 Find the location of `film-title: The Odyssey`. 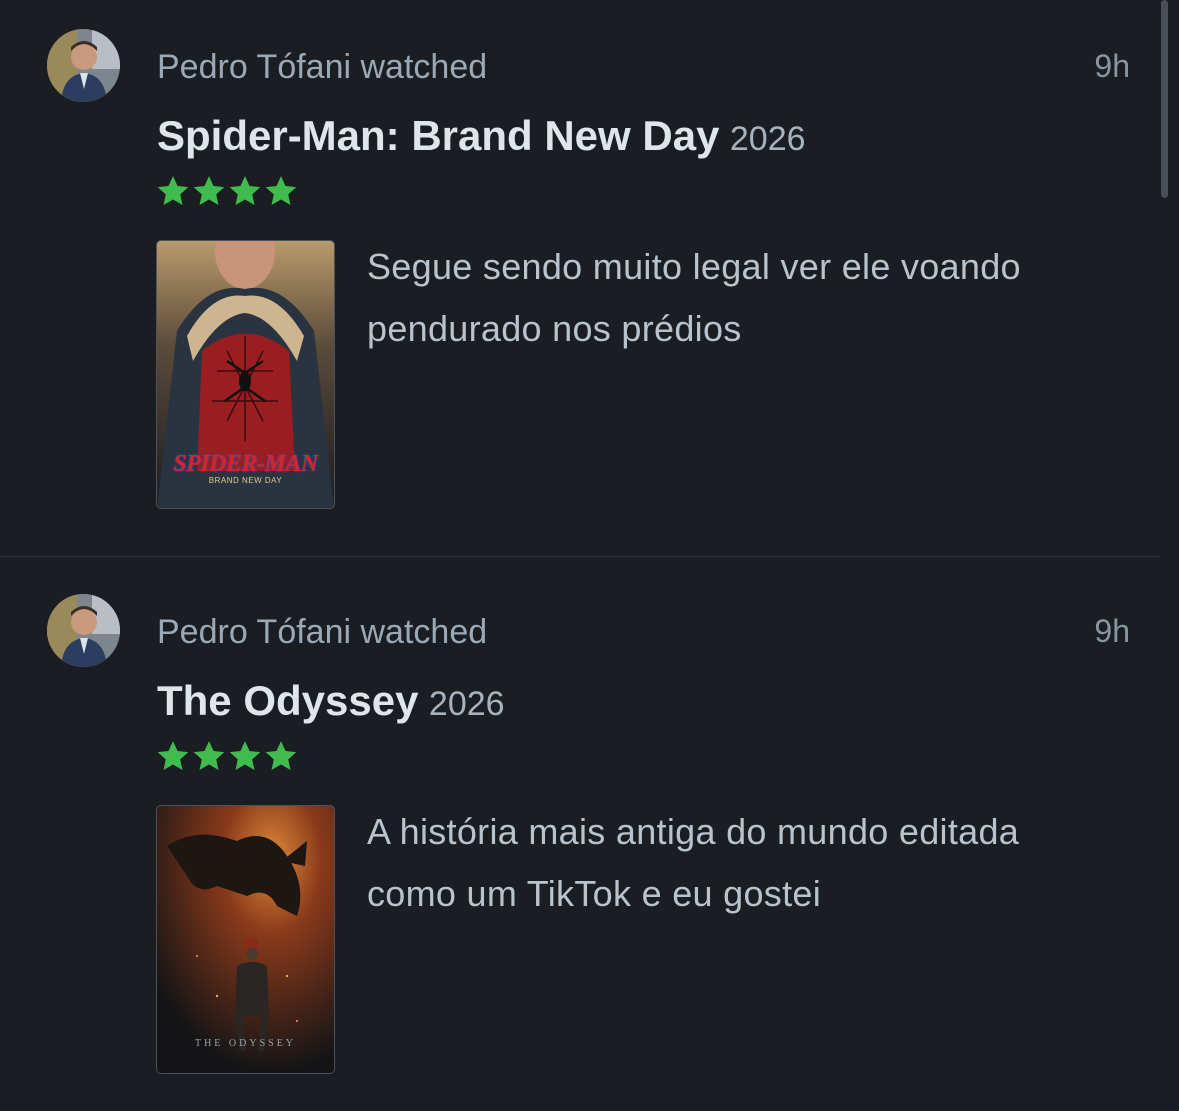

film-title: The Odyssey is located at coordinates (287, 700).